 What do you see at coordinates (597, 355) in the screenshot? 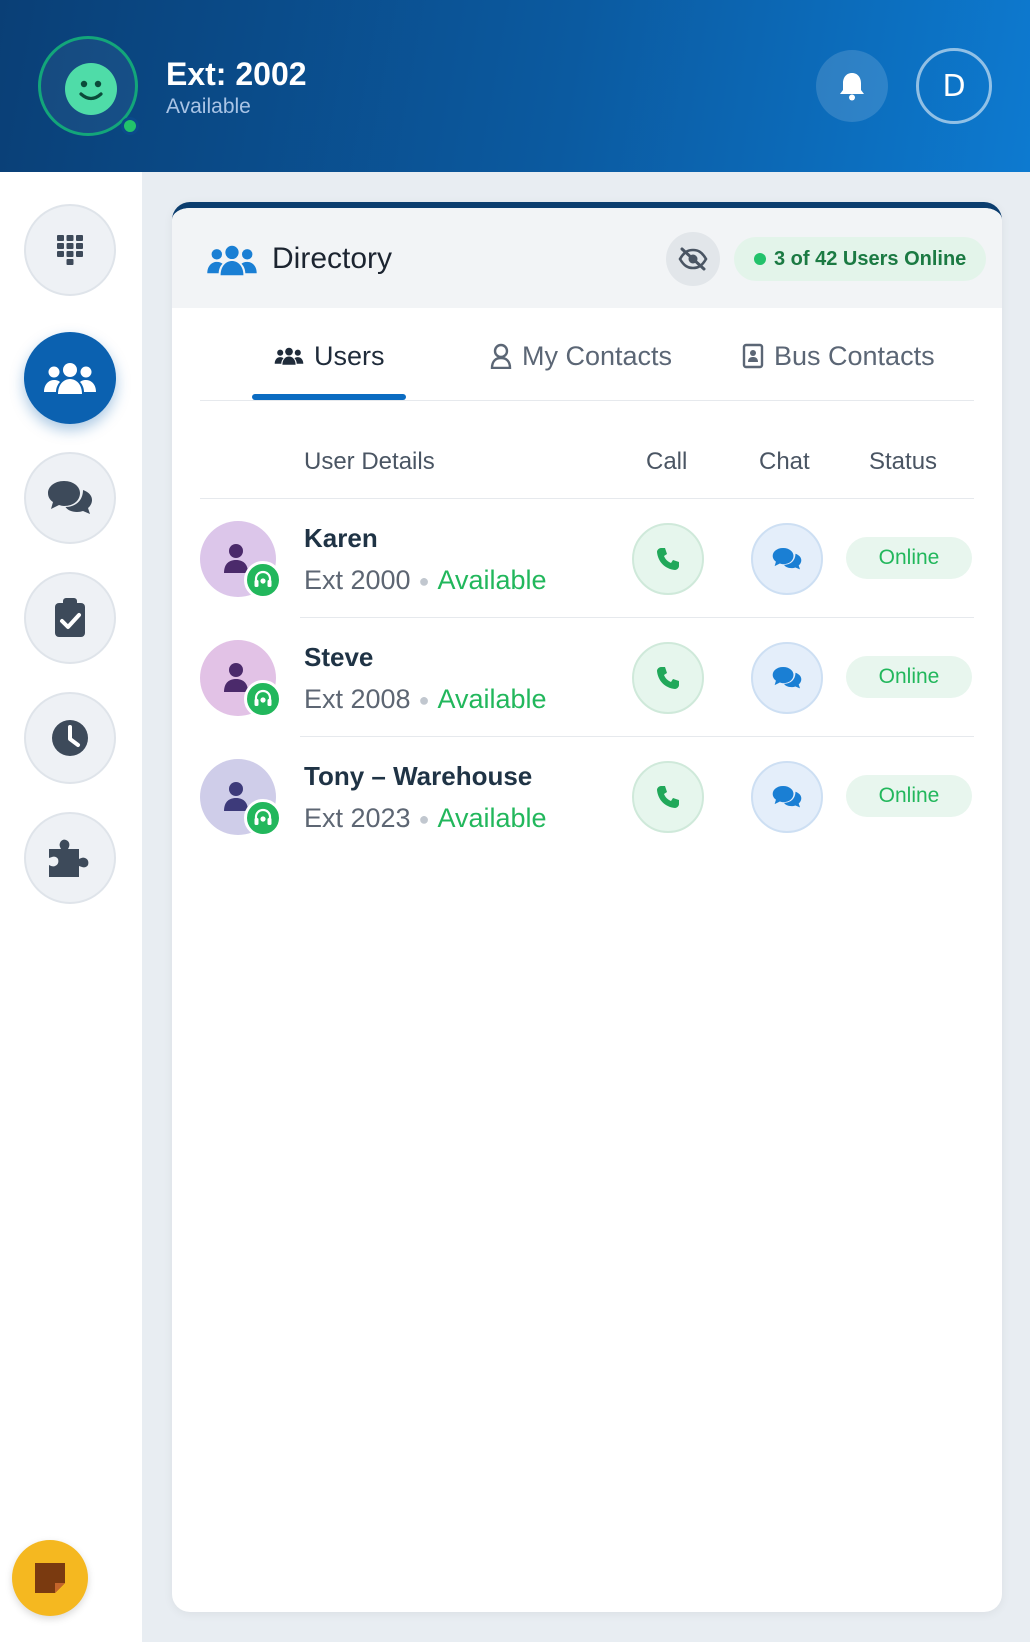
I see `tab-my-contacts-label: My Contacts` at bounding box center [597, 355].